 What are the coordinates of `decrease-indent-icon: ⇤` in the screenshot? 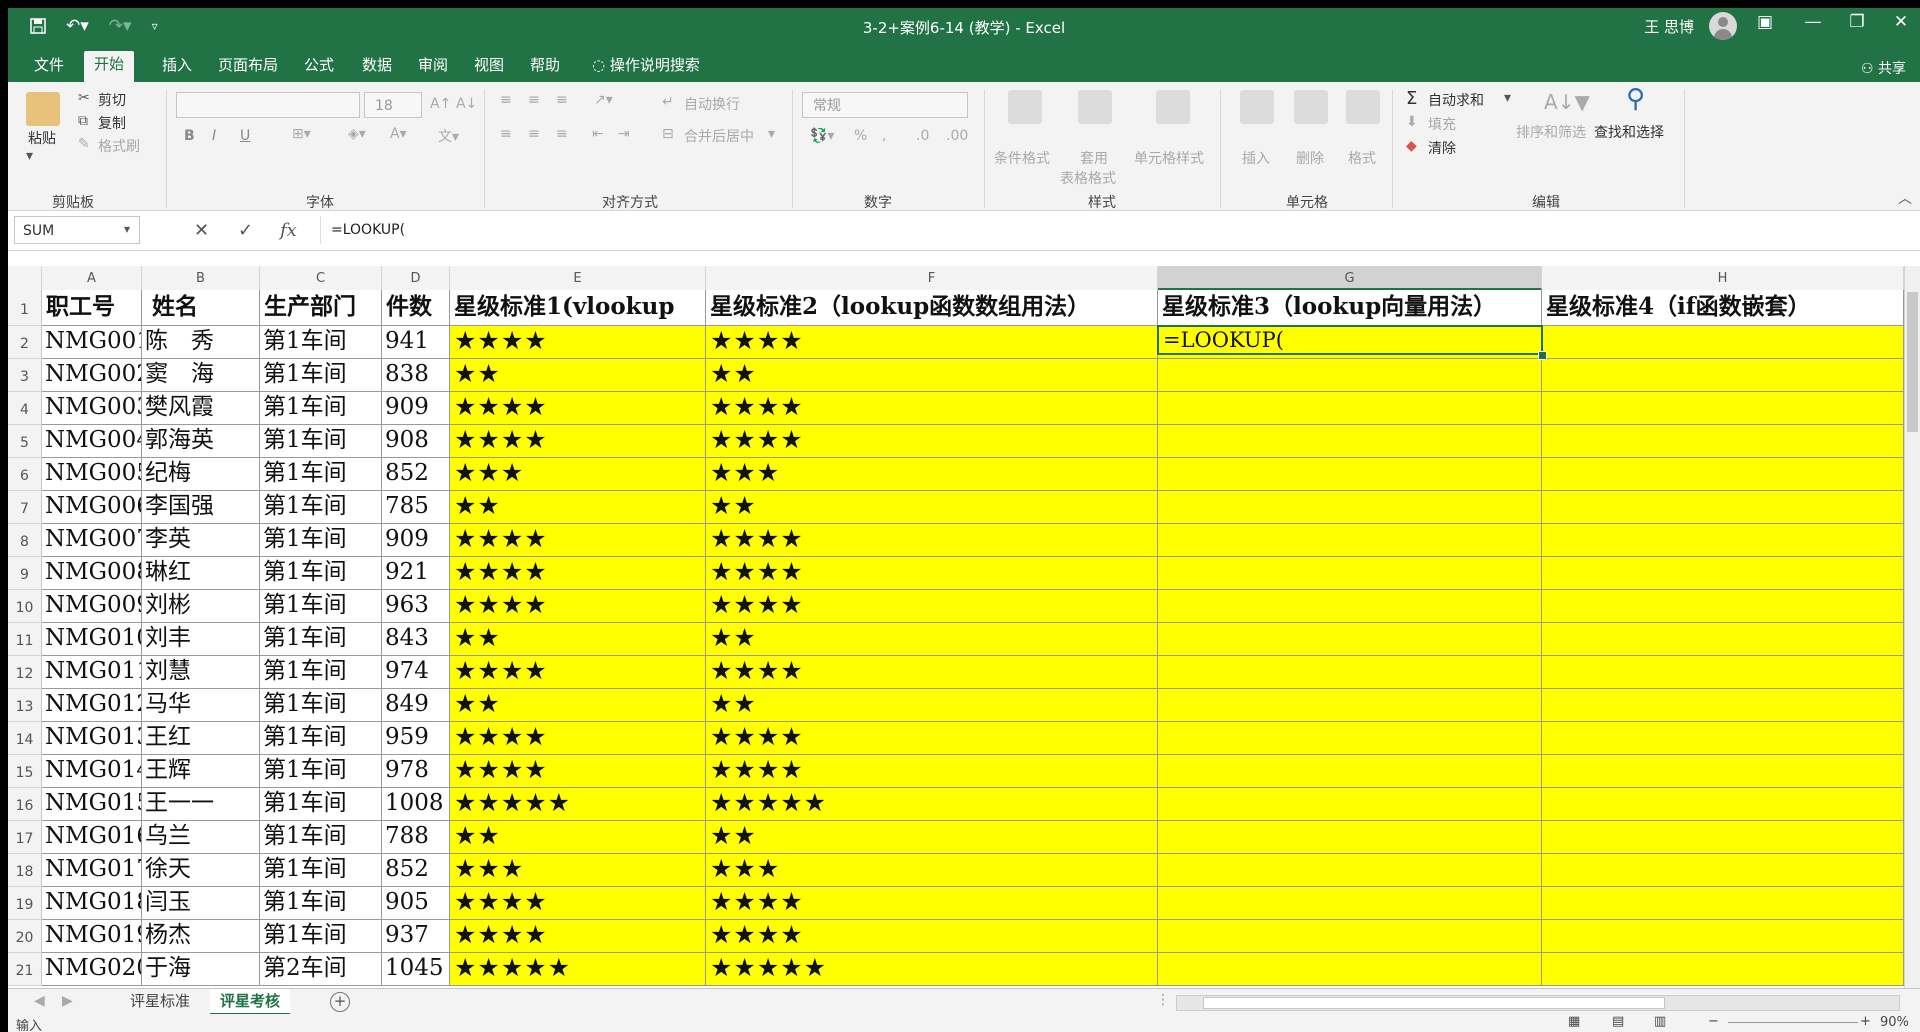 It's located at (598, 134).